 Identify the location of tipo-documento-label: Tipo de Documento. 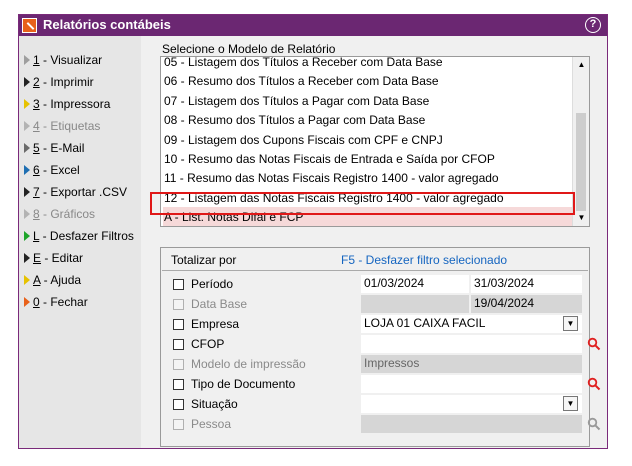
(243, 384).